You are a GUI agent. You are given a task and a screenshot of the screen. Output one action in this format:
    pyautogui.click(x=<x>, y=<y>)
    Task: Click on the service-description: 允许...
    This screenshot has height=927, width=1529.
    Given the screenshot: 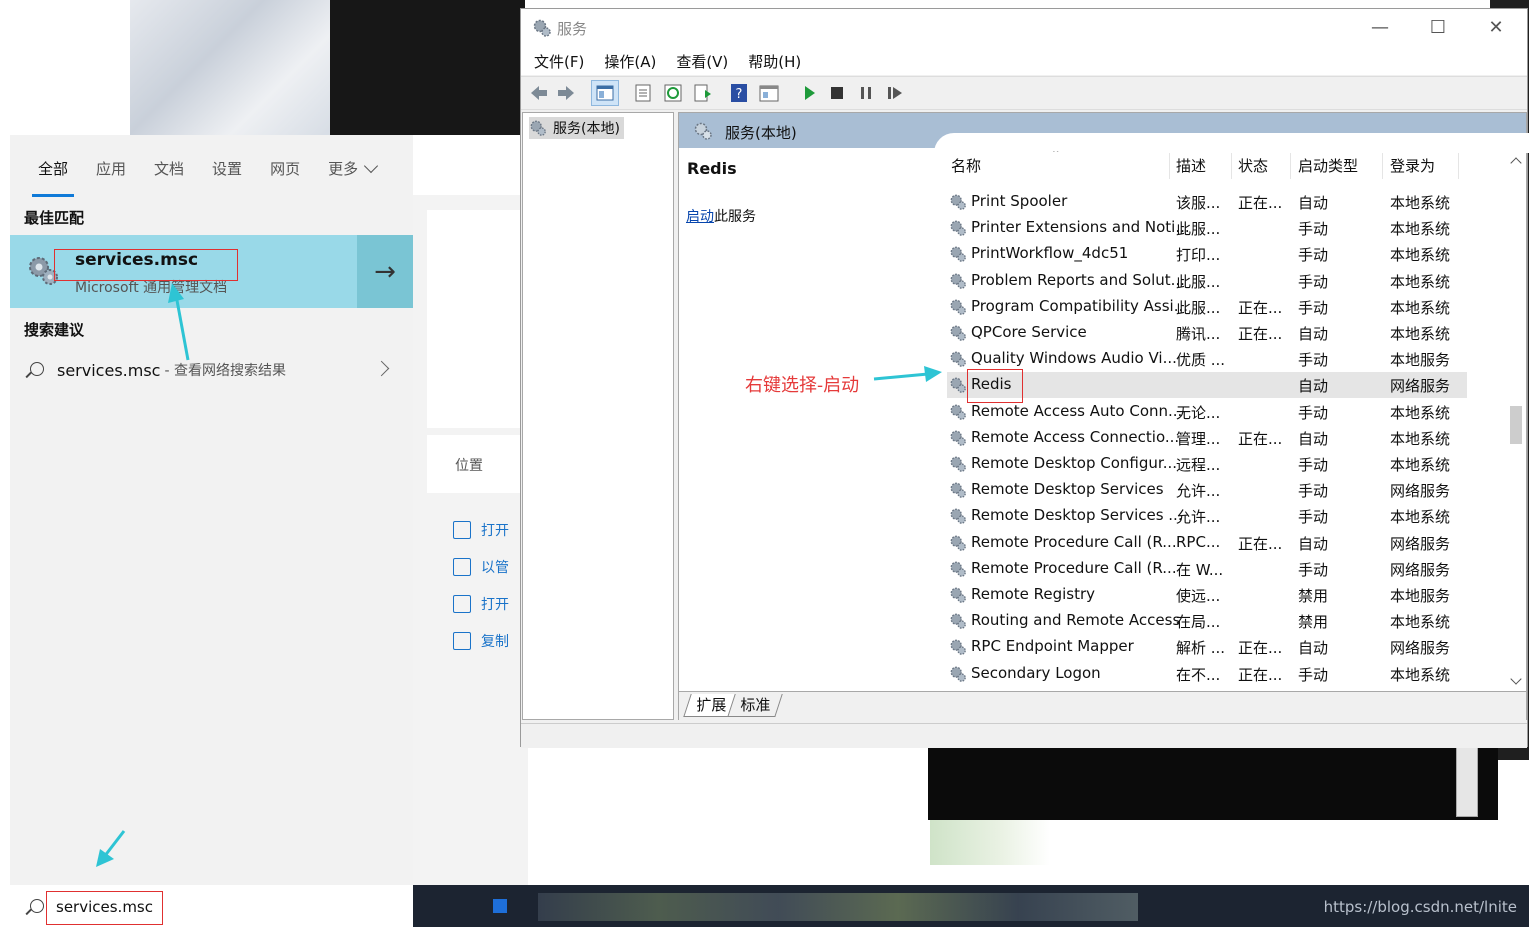 What is the action you would take?
    pyautogui.click(x=1198, y=491)
    